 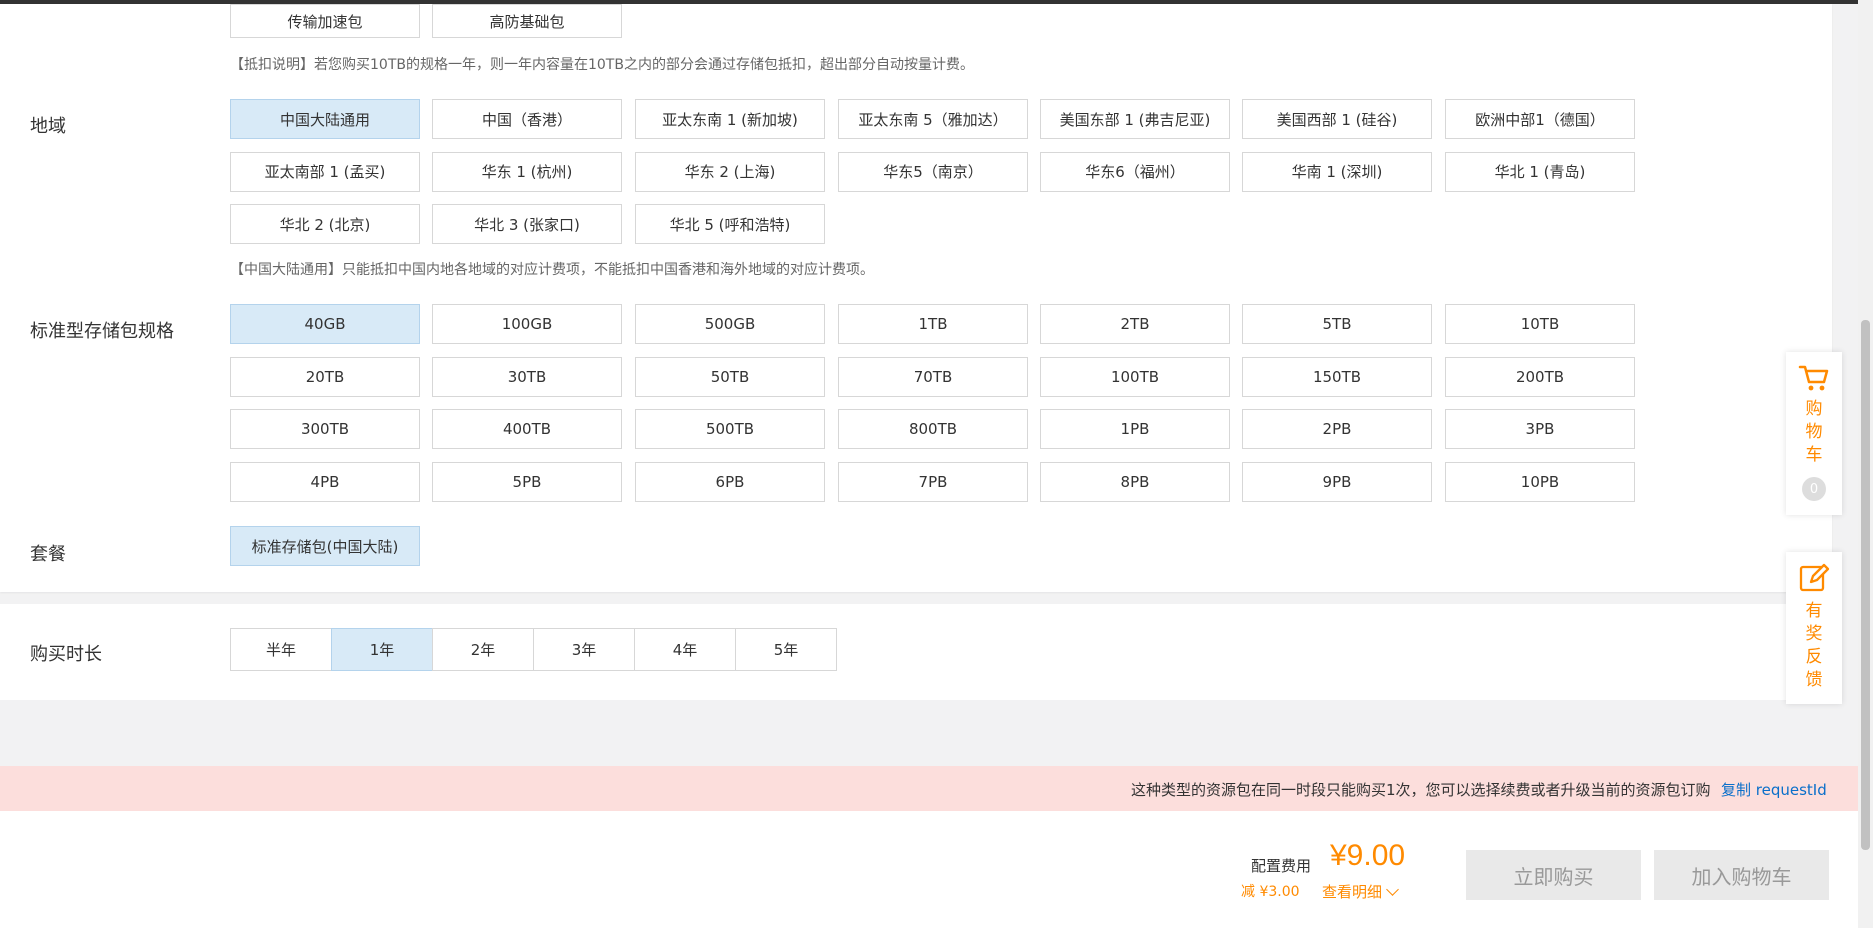 What do you see at coordinates (730, 171) in the screenshot?
I see `region-option-9: 华东 2 (上海)` at bounding box center [730, 171].